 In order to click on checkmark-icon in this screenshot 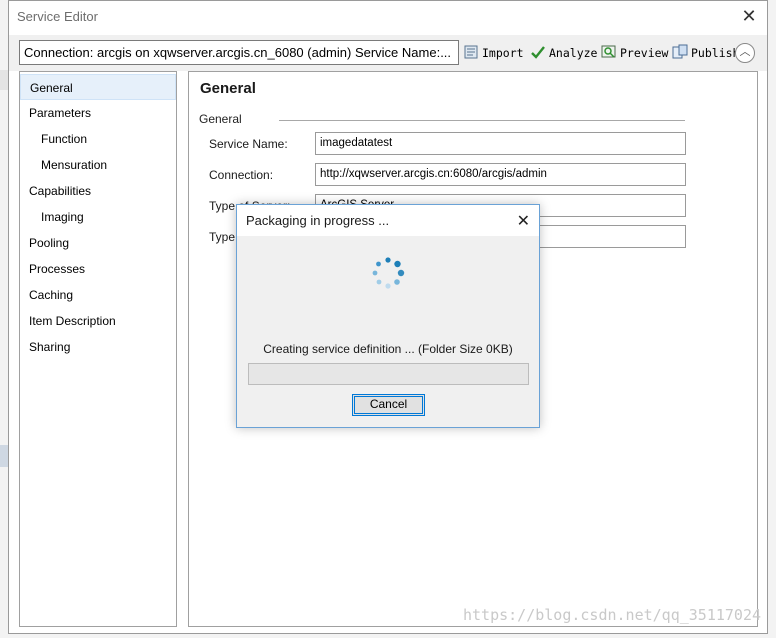, I will do `click(538, 52)`.